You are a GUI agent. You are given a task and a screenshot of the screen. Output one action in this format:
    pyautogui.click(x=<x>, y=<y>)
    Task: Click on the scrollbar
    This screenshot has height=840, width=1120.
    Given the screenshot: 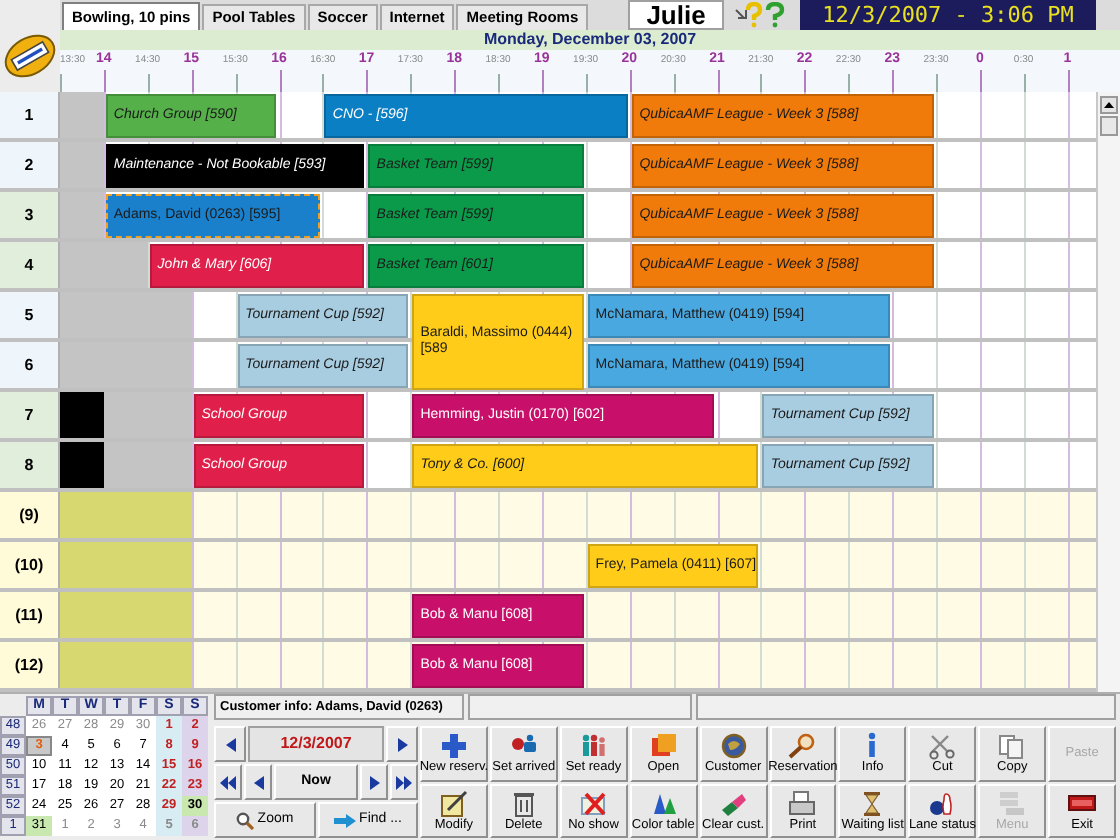 What is the action you would take?
    pyautogui.click(x=1108, y=392)
    